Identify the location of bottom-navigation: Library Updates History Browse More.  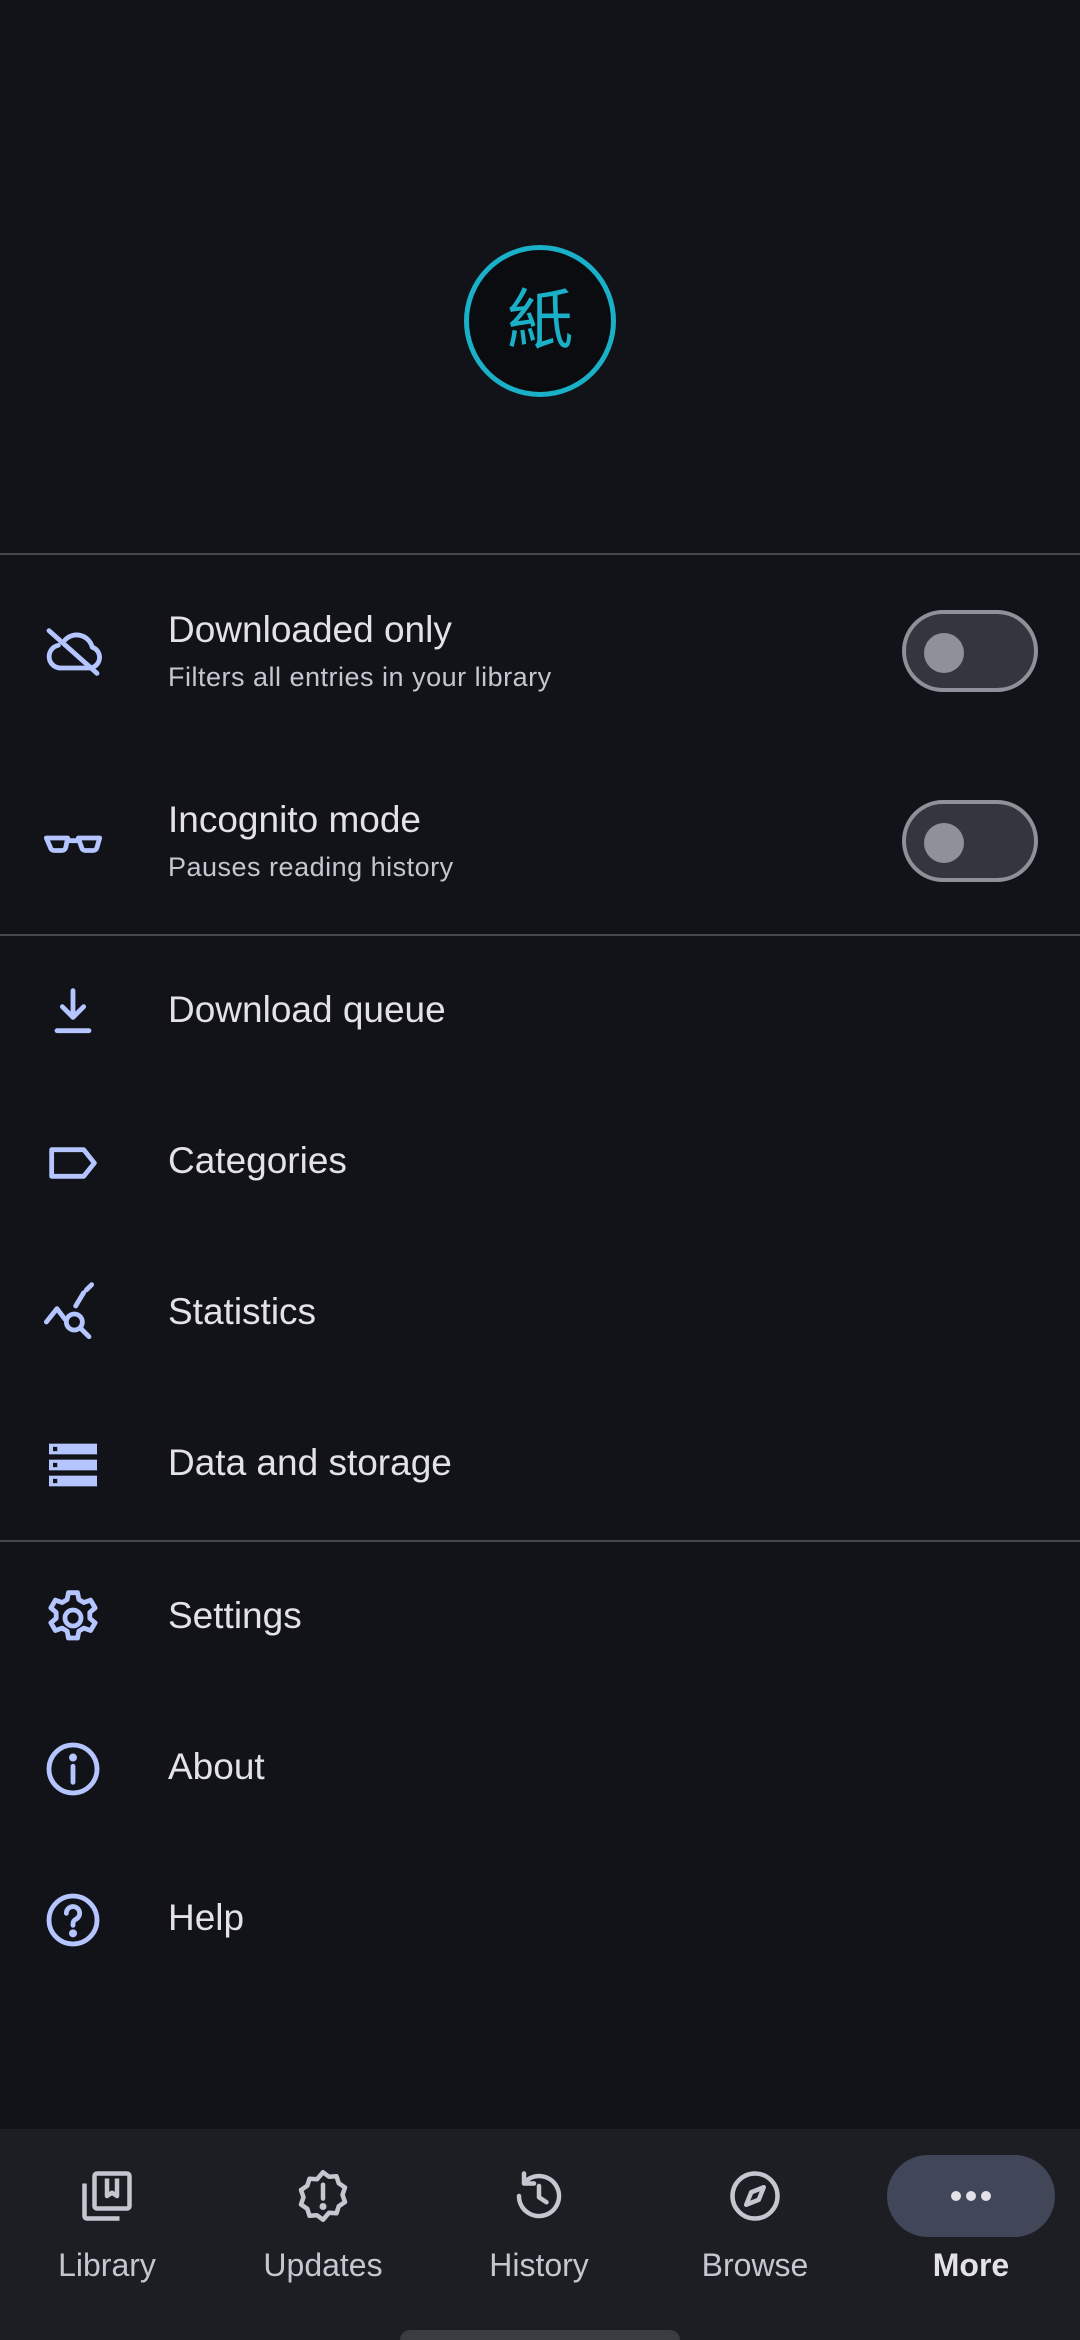
(540, 2234).